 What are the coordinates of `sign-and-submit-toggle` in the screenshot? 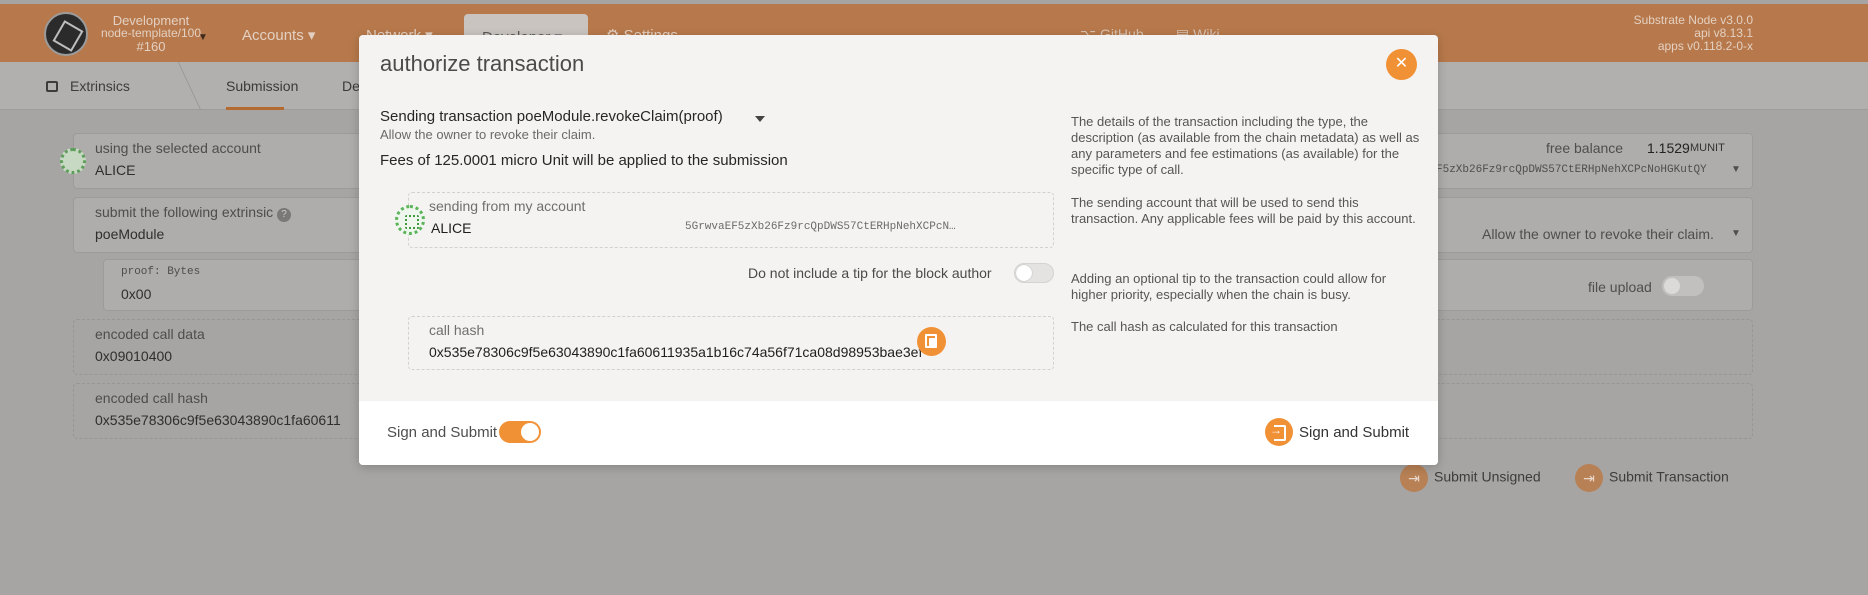 It's located at (520, 432).